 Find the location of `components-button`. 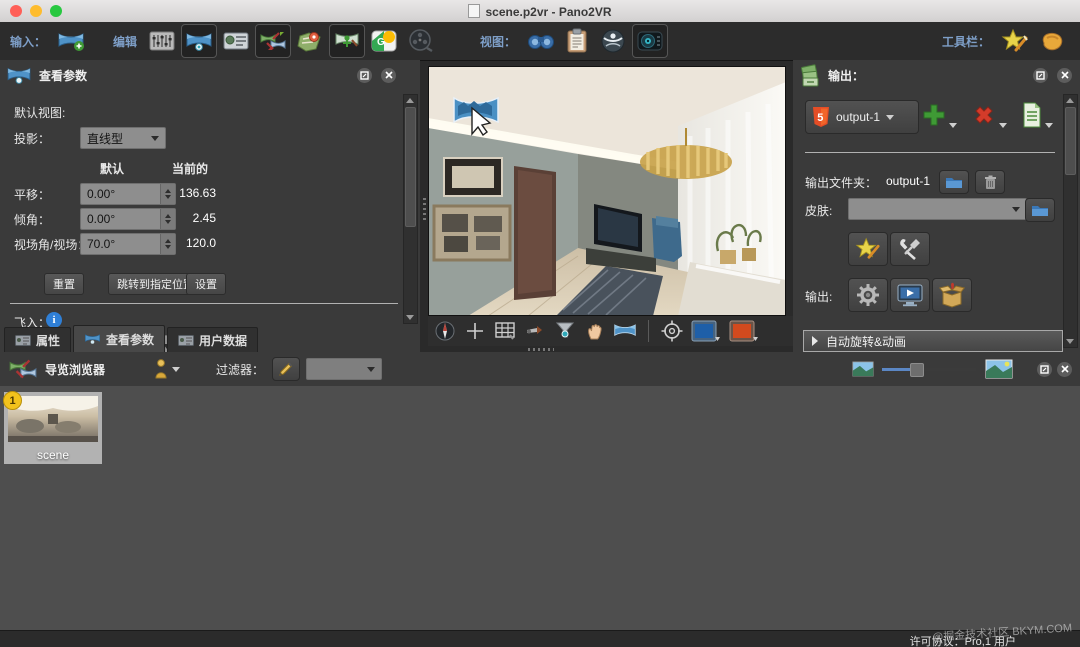

components-button is located at coordinates (1051, 41).